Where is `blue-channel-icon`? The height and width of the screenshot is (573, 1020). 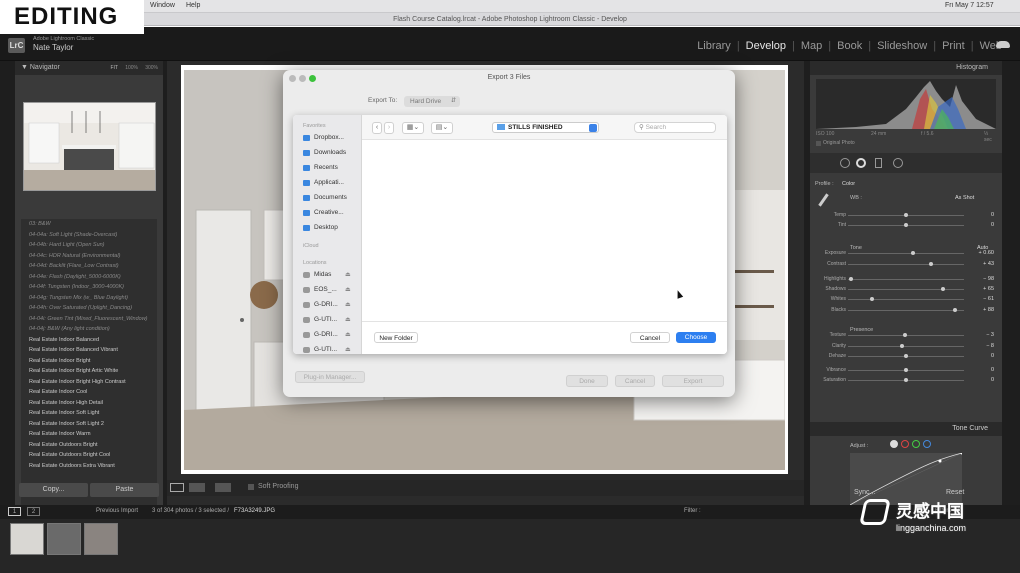
blue-channel-icon is located at coordinates (927, 444).